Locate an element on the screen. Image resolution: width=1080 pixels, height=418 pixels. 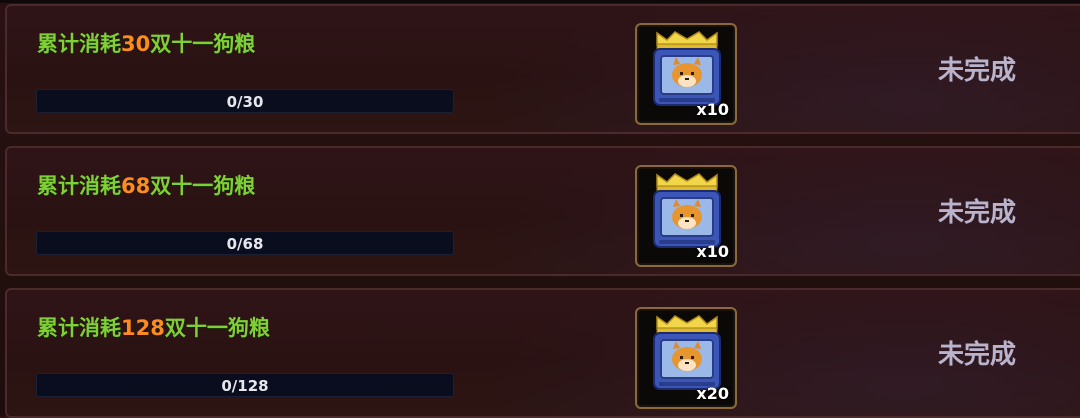
task-amount: 68 is located at coordinates (136, 186).